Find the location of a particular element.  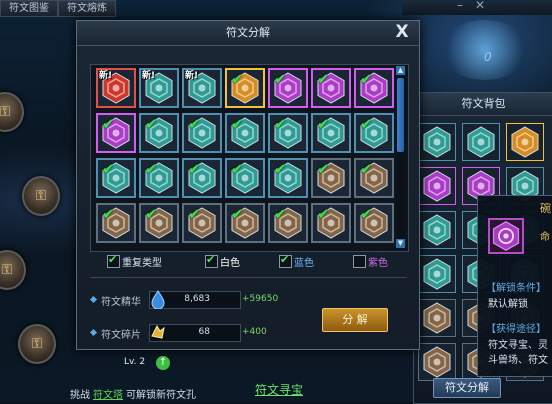

level-up-arrow-icon: ↑ is located at coordinates (163, 363).